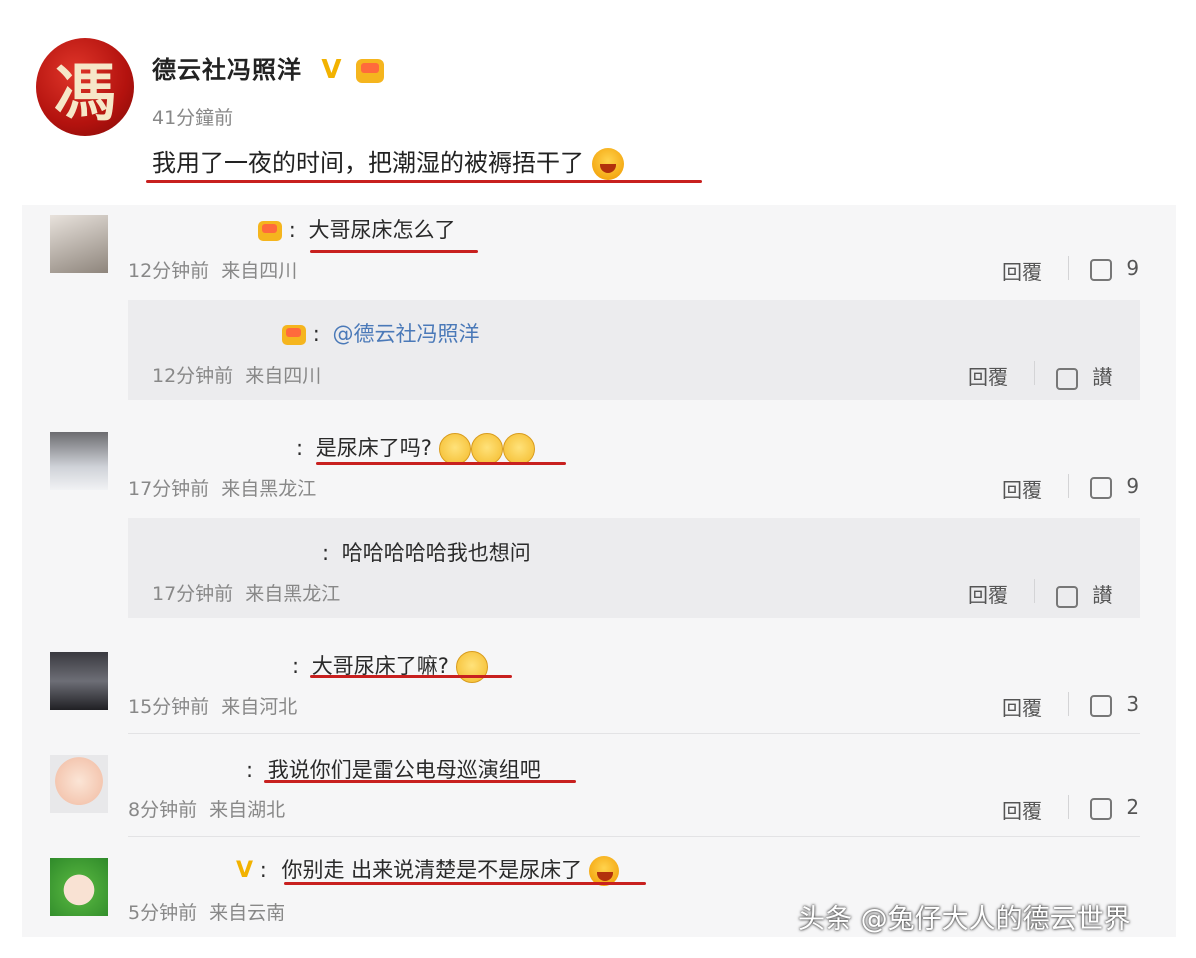  I want to click on post-time: 41分鐘前, so click(193, 118).